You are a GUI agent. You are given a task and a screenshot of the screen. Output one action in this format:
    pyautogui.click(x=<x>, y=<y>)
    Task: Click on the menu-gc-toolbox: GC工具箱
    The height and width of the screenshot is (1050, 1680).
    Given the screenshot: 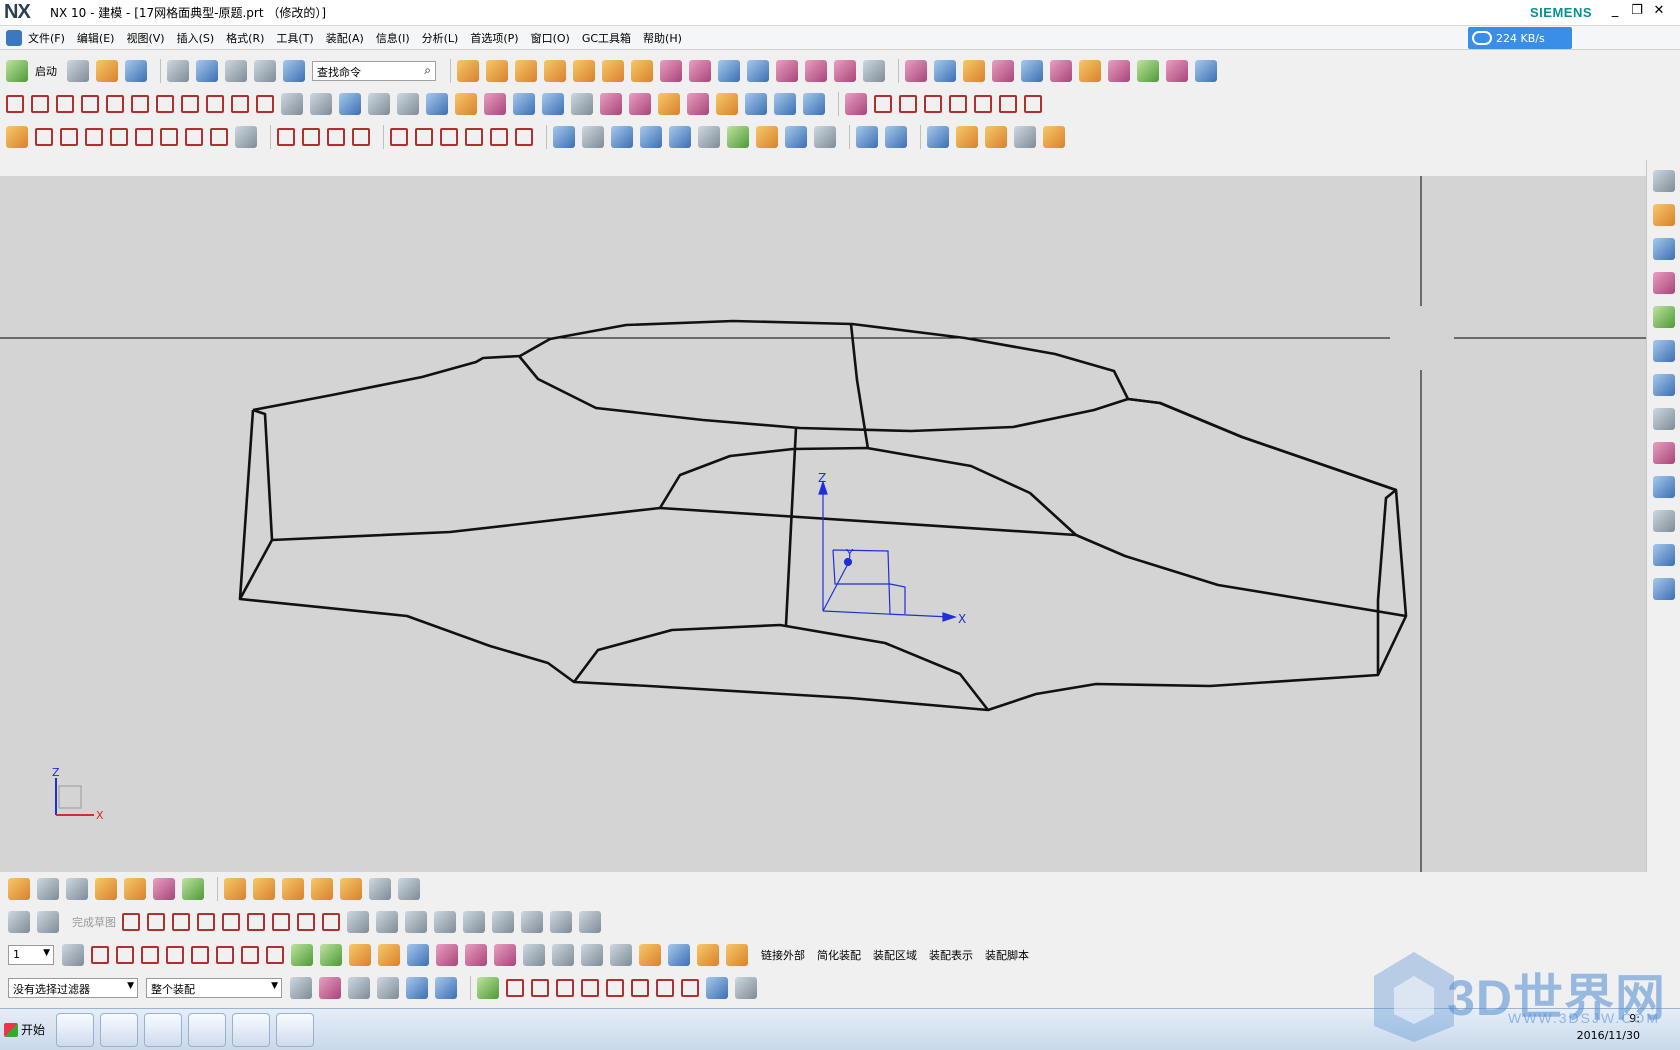 What is the action you would take?
    pyautogui.click(x=606, y=38)
    